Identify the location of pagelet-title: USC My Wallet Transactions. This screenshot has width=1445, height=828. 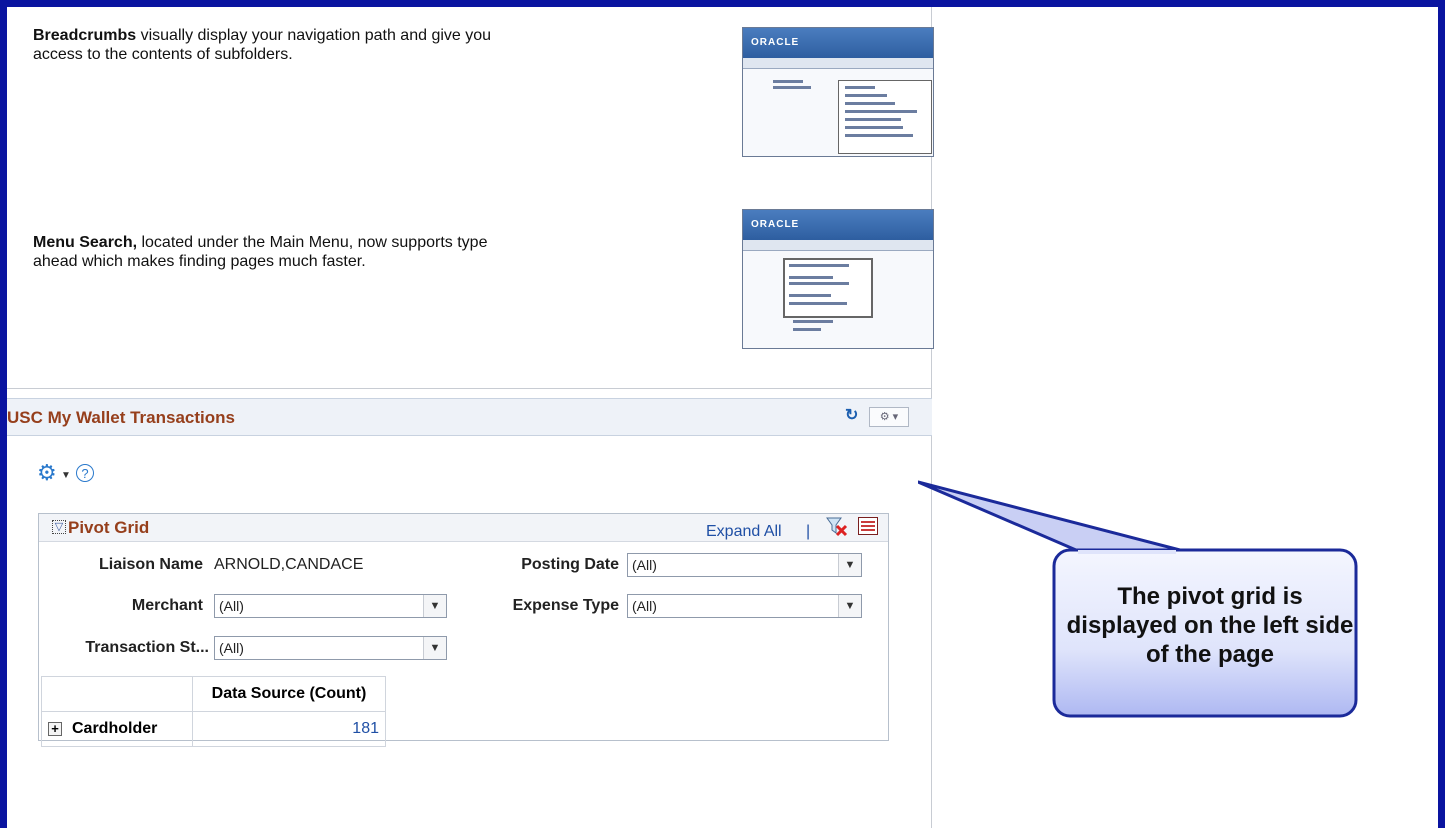
(121, 417).